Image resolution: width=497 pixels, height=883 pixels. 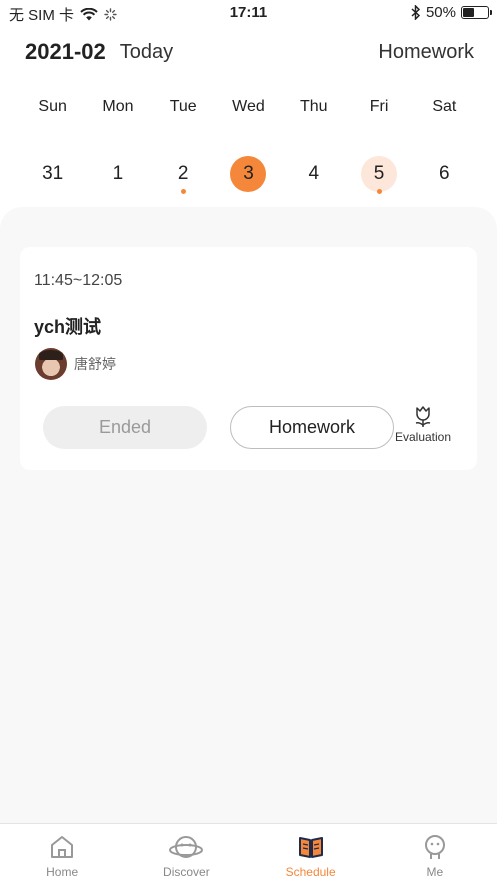 What do you see at coordinates (310, 872) in the screenshot?
I see `tab-schedule-label: Schedule` at bounding box center [310, 872].